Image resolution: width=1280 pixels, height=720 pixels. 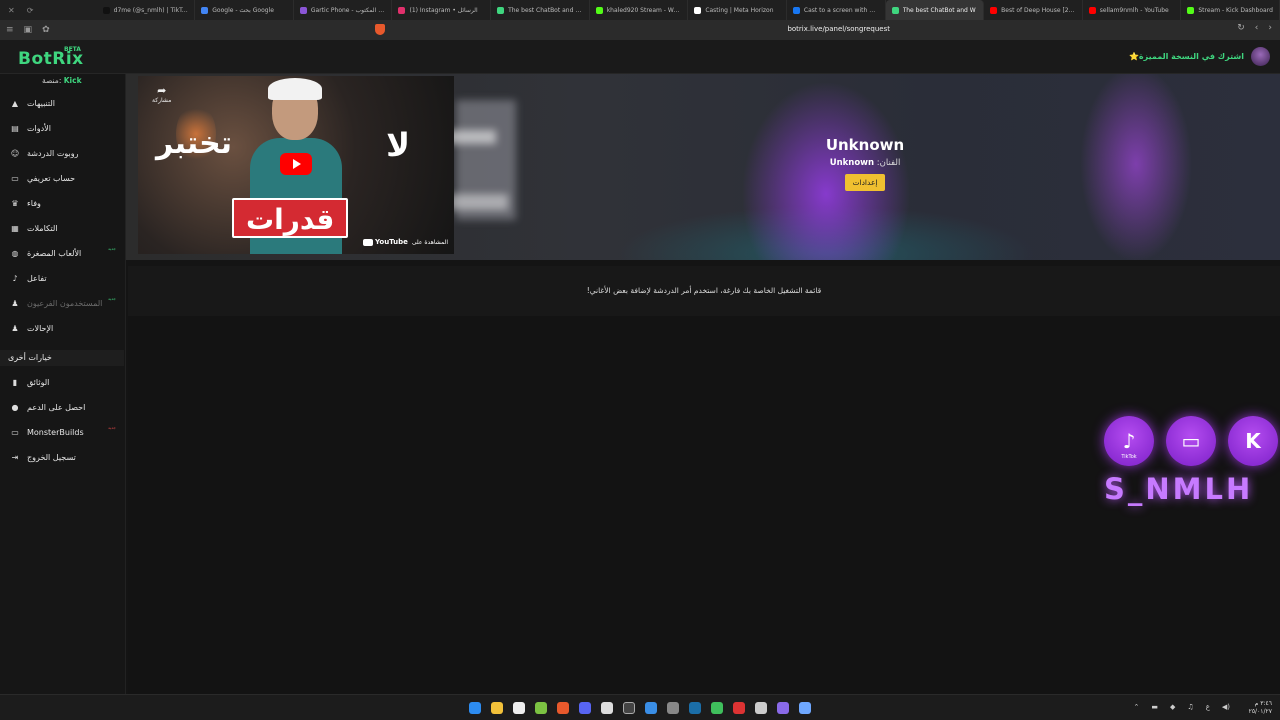 What do you see at coordinates (42, 178) in the screenshot?
I see `sidebar-item: ▭ حساب تعريفي` at bounding box center [42, 178].